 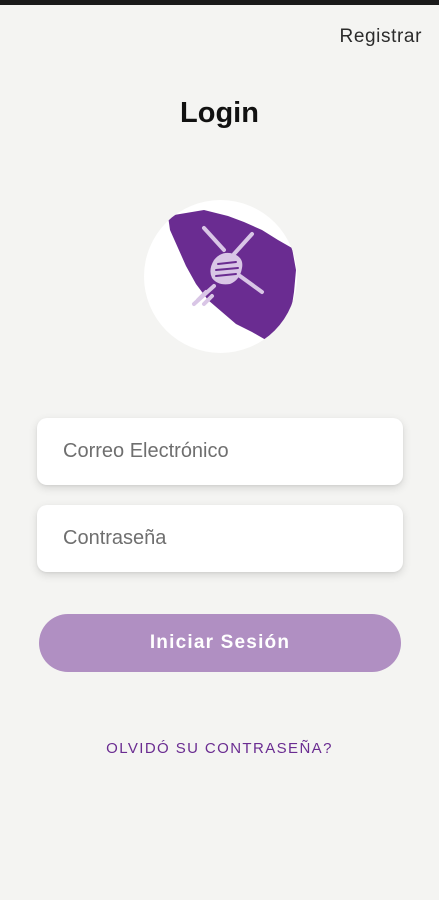 I want to click on password-input, so click(x=233, y=538).